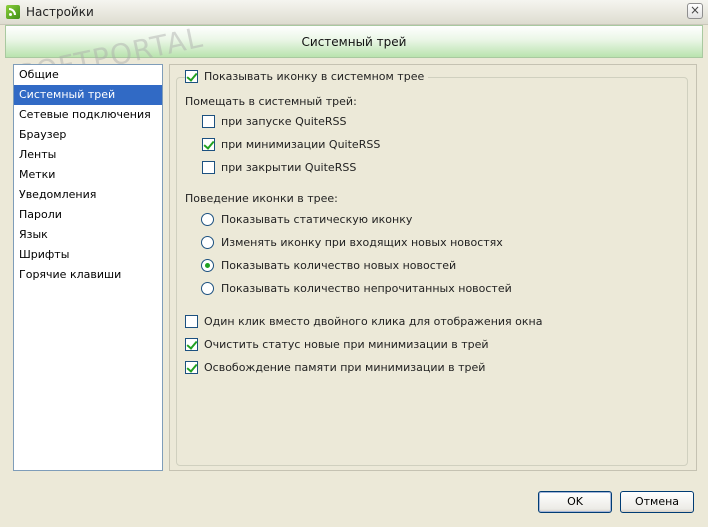 This screenshot has height=527, width=708. I want to click on show-tray-icon-option: Показывать иконку в системном трее, so click(307, 76).